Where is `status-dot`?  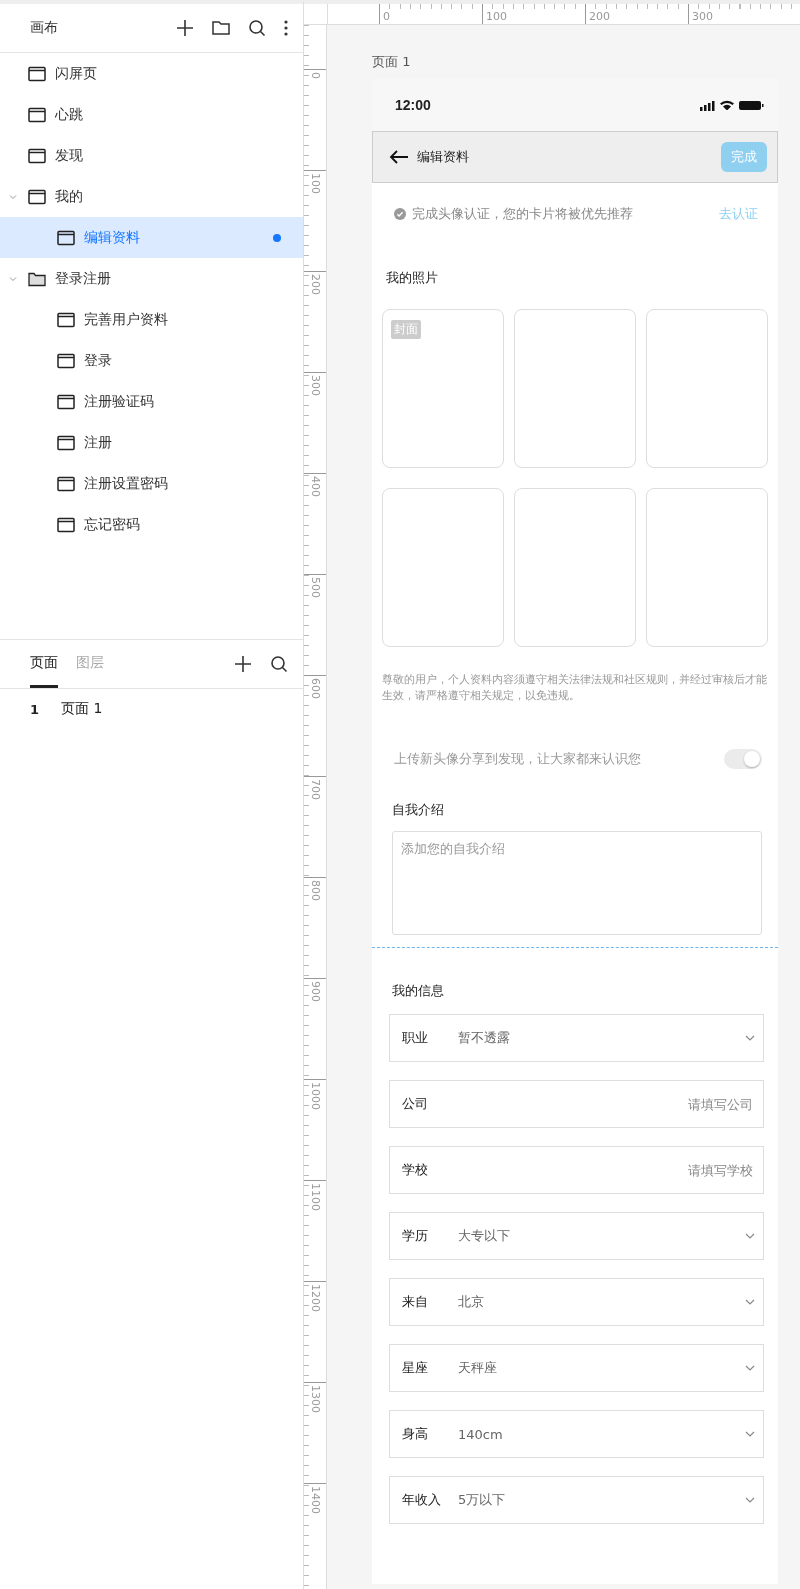
status-dot is located at coordinates (277, 237).